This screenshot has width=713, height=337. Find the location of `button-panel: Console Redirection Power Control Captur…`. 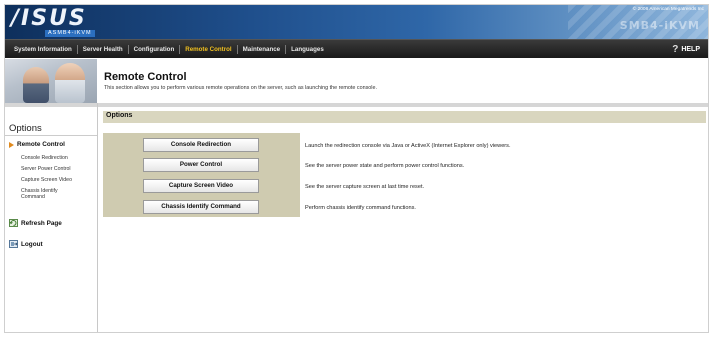

button-panel: Console Redirection Power Control Captur… is located at coordinates (201, 175).